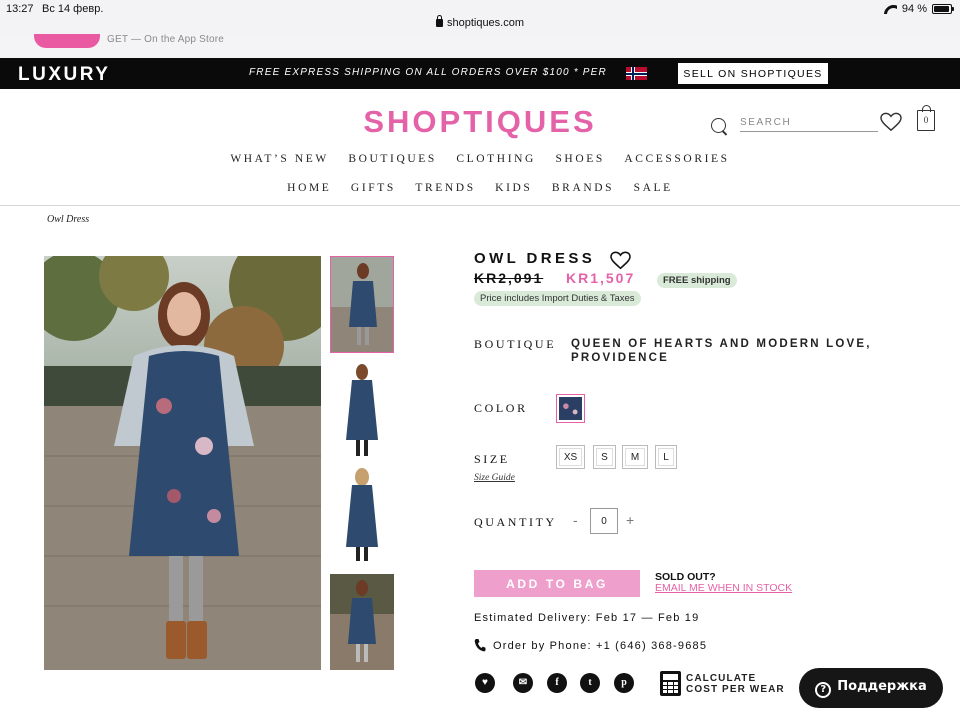 The image size is (960, 720). I want to click on ios-status-bar: 13:27 Вс 14 февр. shoptiques.com 94 %, so click(480, 17).